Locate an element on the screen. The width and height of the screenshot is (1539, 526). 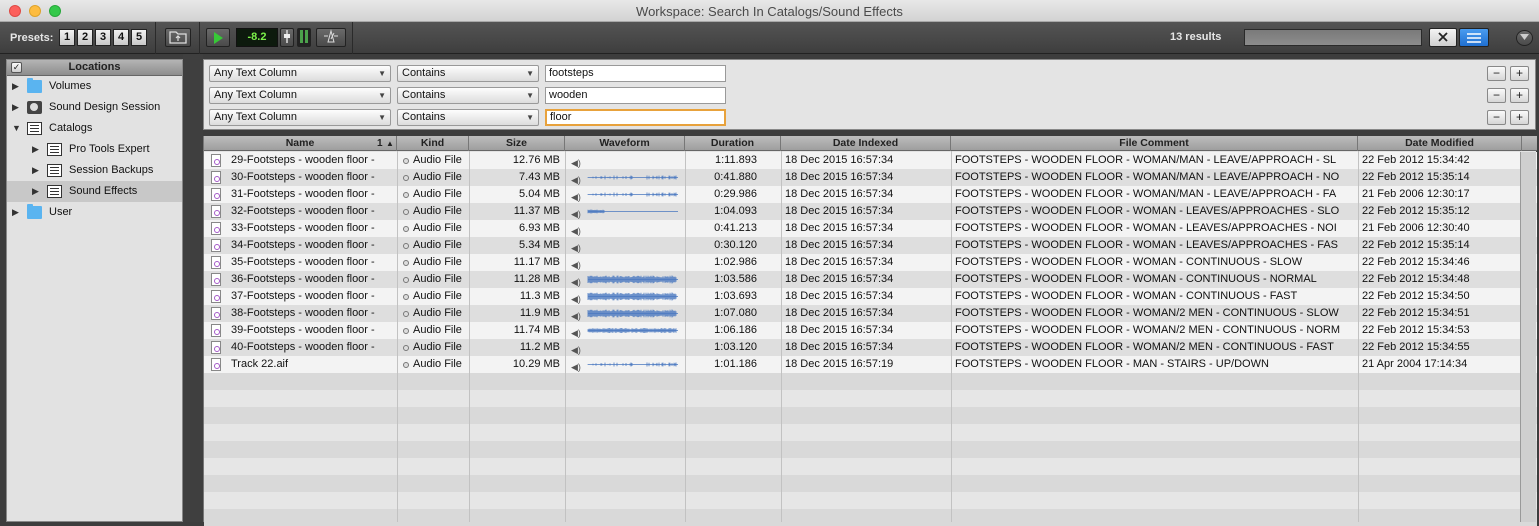
preset-4-button: 4 is located at coordinates (121, 37).